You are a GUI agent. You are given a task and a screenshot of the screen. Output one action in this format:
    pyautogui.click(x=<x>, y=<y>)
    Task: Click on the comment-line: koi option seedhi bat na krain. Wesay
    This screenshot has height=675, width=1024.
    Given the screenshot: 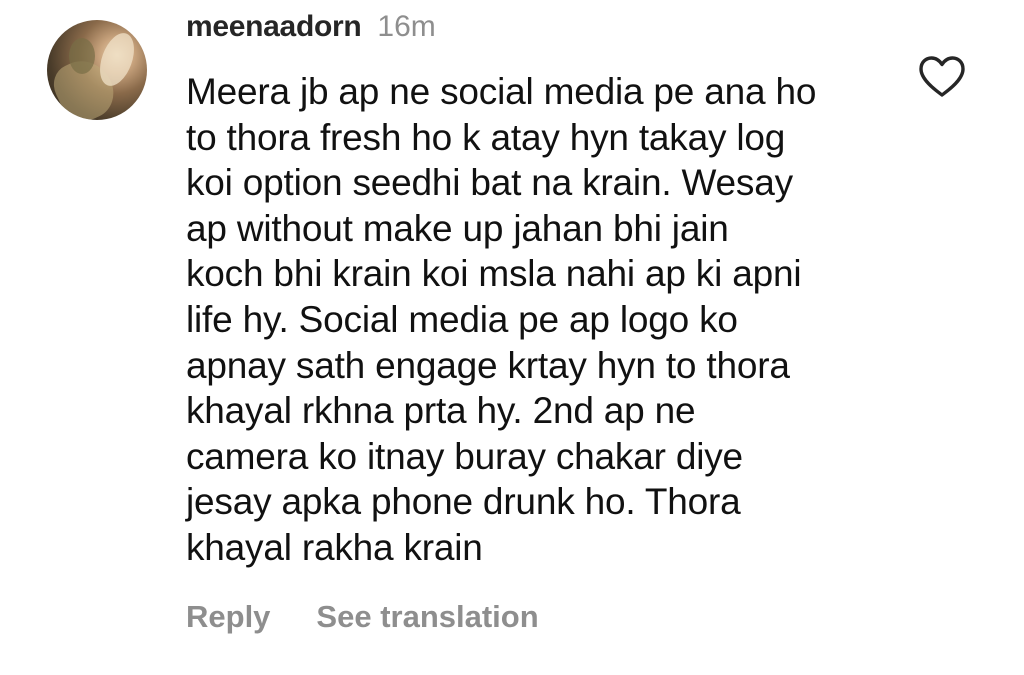 What is the action you would take?
    pyautogui.click(x=489, y=183)
    